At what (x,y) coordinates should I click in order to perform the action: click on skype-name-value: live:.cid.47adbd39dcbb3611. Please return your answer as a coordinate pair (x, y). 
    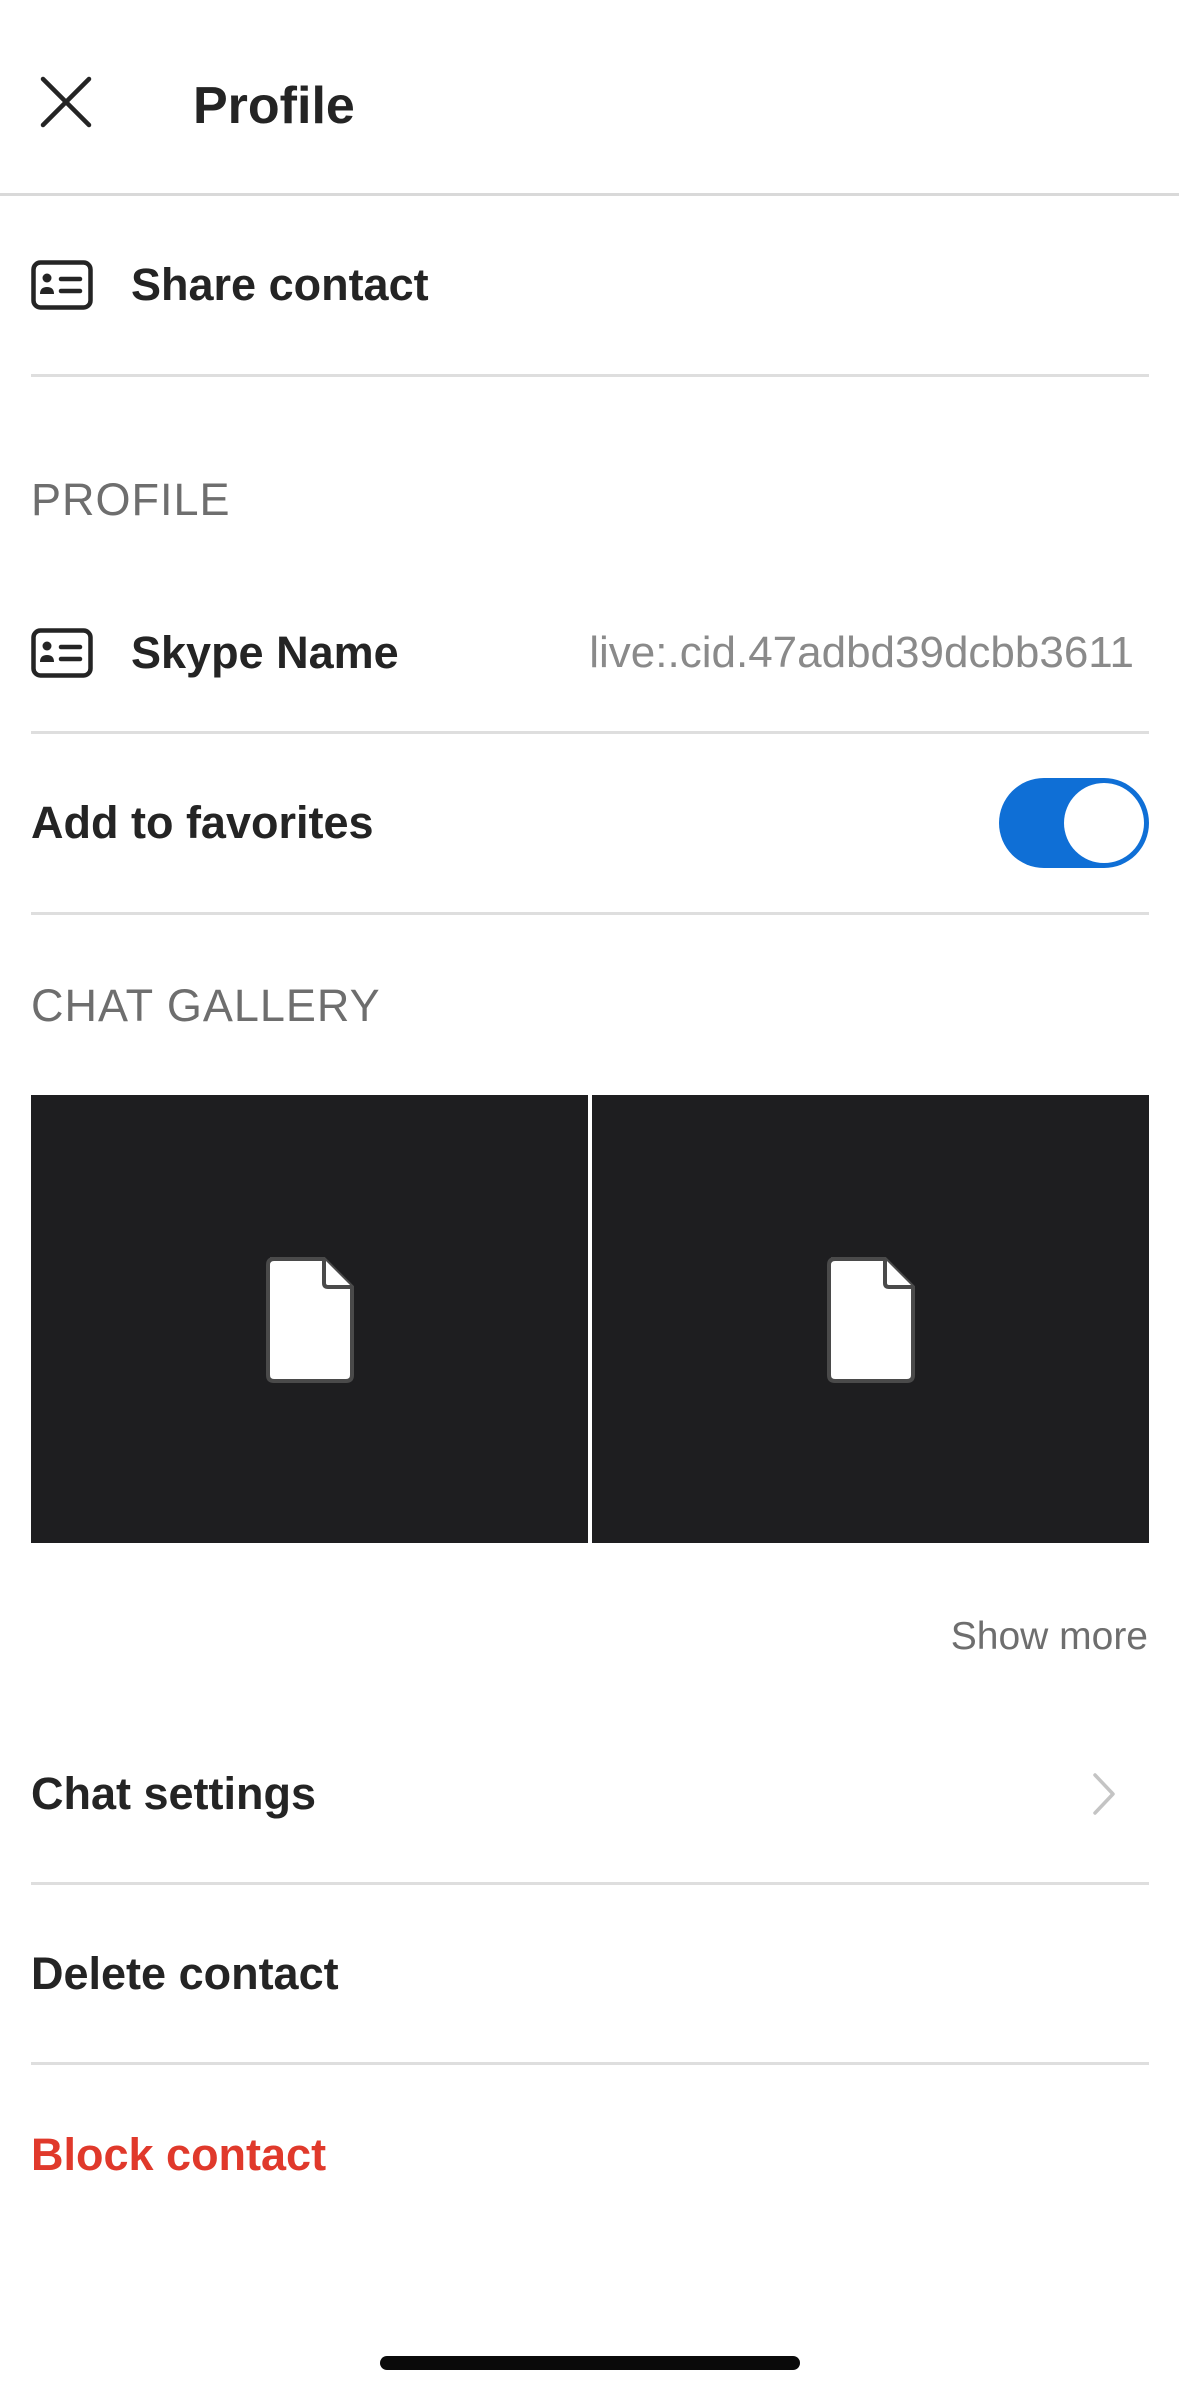
    Looking at the image, I should click on (861, 653).